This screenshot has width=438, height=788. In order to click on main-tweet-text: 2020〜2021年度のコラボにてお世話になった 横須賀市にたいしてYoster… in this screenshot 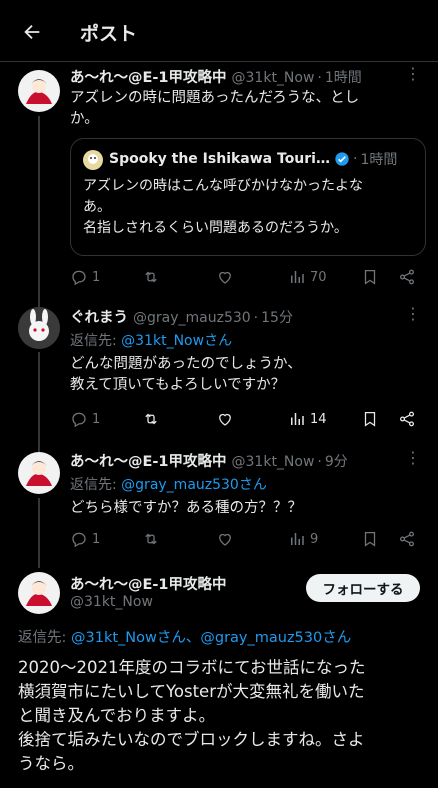, I will do `click(192, 715)`.